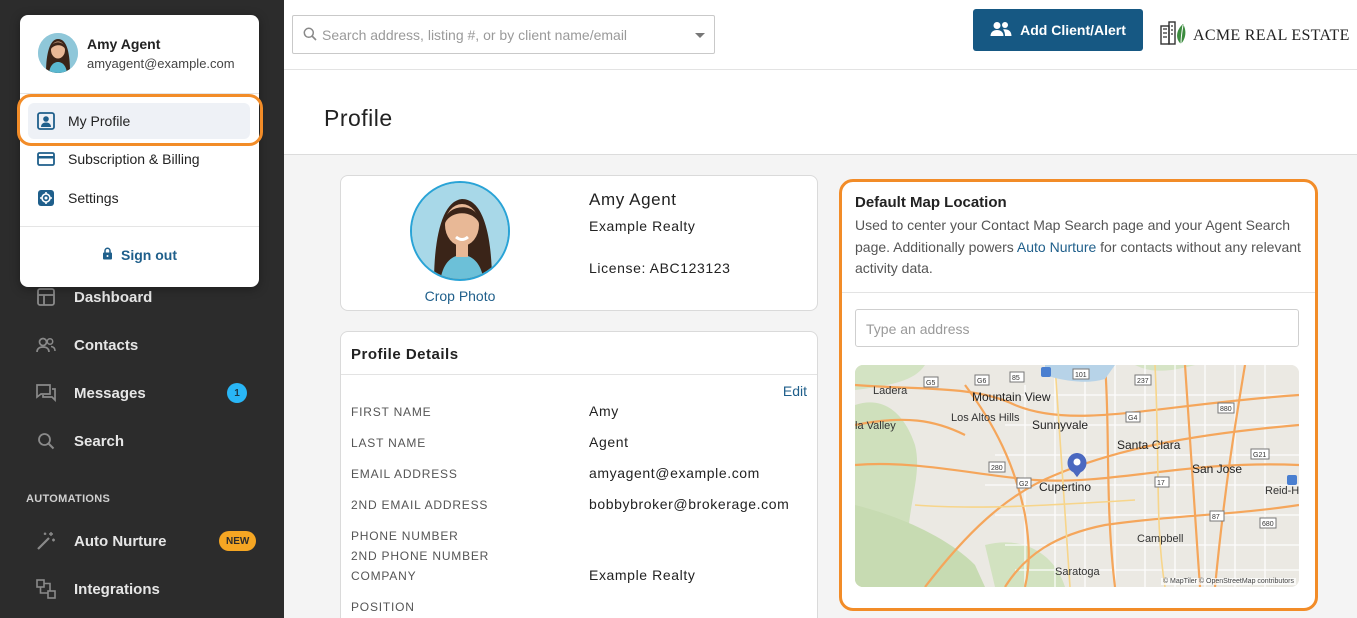 The height and width of the screenshot is (618, 1357). Describe the element at coordinates (674, 473) in the screenshot. I see `email-value: amyagent@example.com` at that location.